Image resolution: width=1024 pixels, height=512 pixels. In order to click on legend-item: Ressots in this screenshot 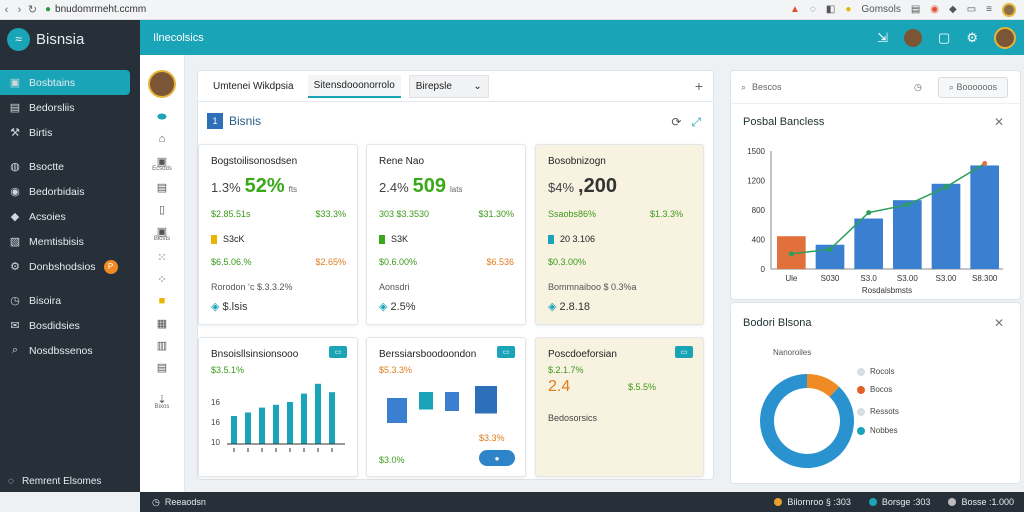, I will do `click(878, 411)`.